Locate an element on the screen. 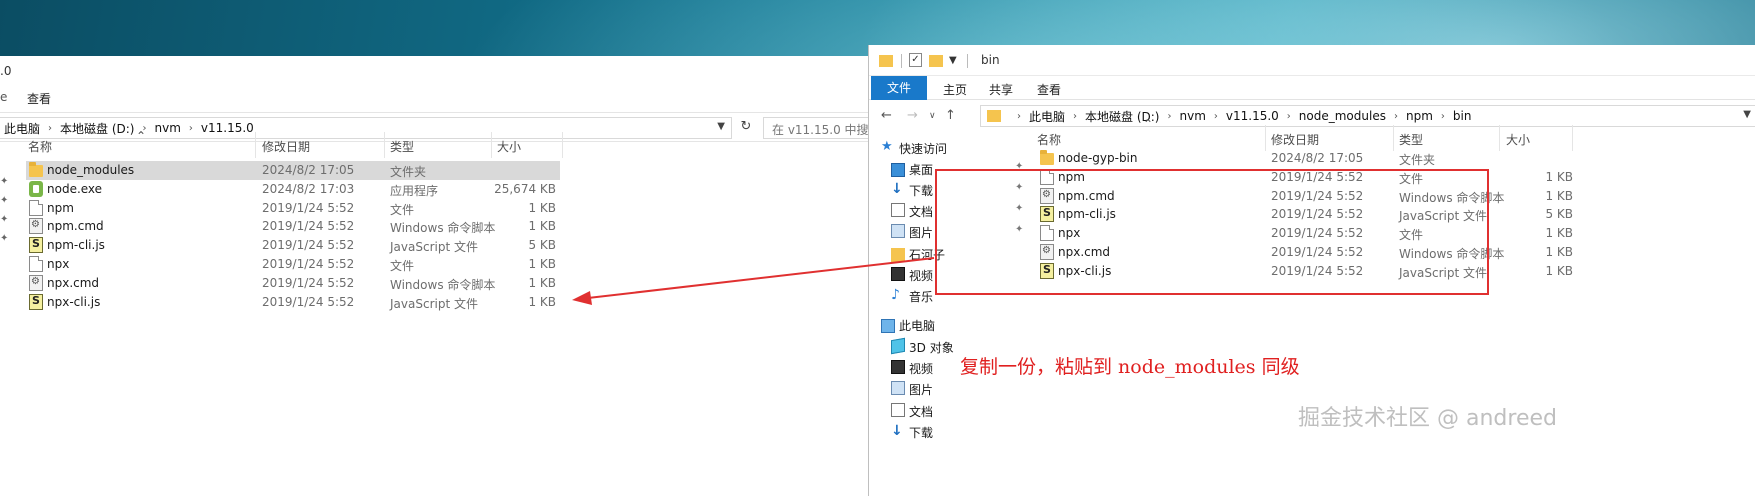 Image resolution: width=1755 pixels, height=496 pixels. customize-toolbar-icon: ▼ is located at coordinates (953, 60).